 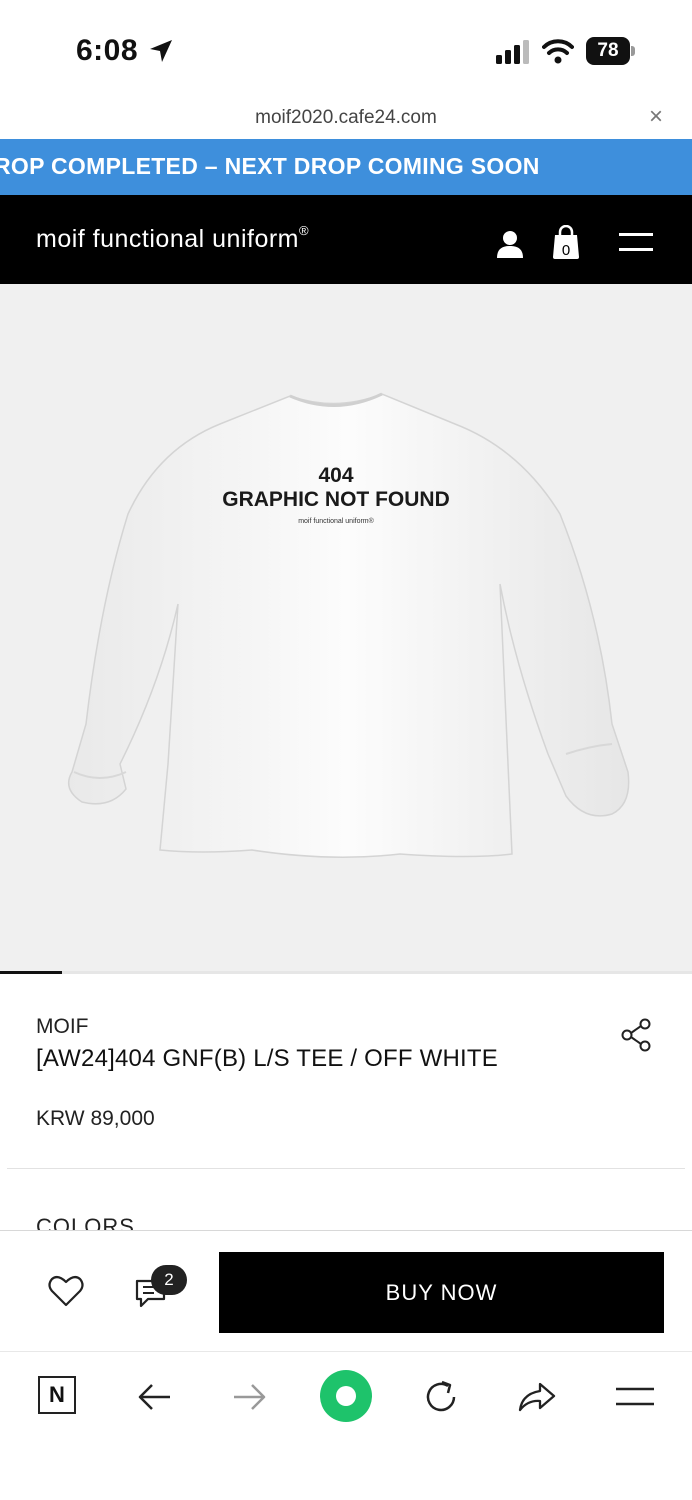 I want to click on close-icon: ×, so click(x=656, y=117).